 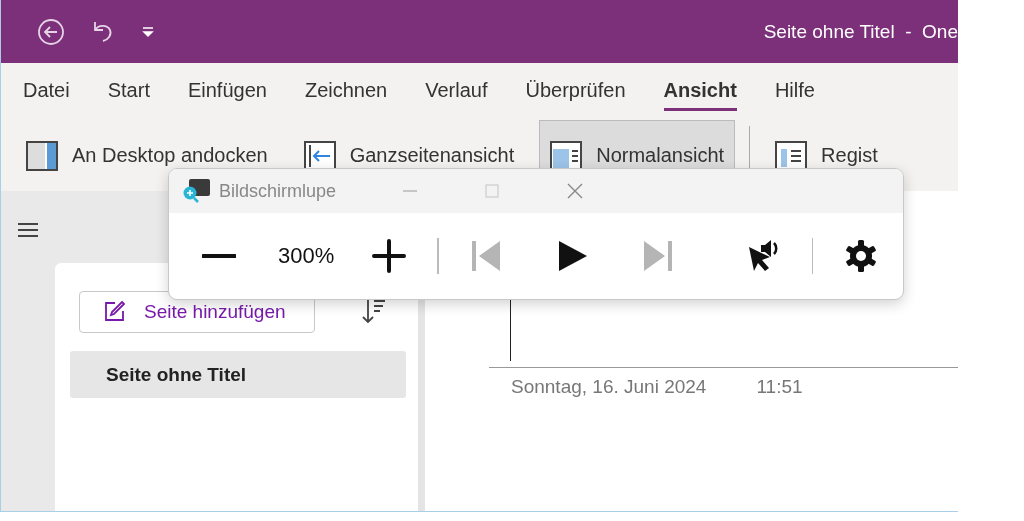 I want to click on sort-icon, so click(x=373, y=312).